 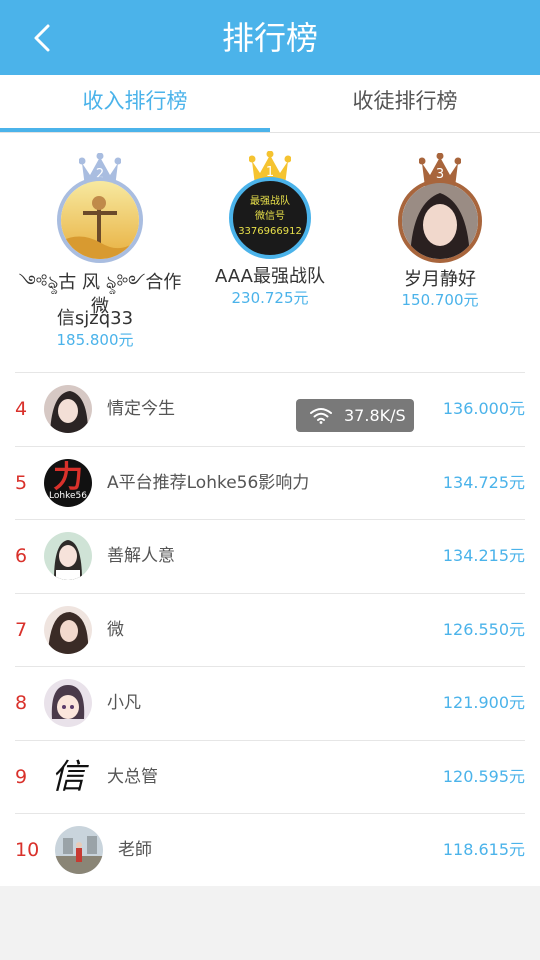 I want to click on avatar: 力 Lohke56, so click(x=68, y=482).